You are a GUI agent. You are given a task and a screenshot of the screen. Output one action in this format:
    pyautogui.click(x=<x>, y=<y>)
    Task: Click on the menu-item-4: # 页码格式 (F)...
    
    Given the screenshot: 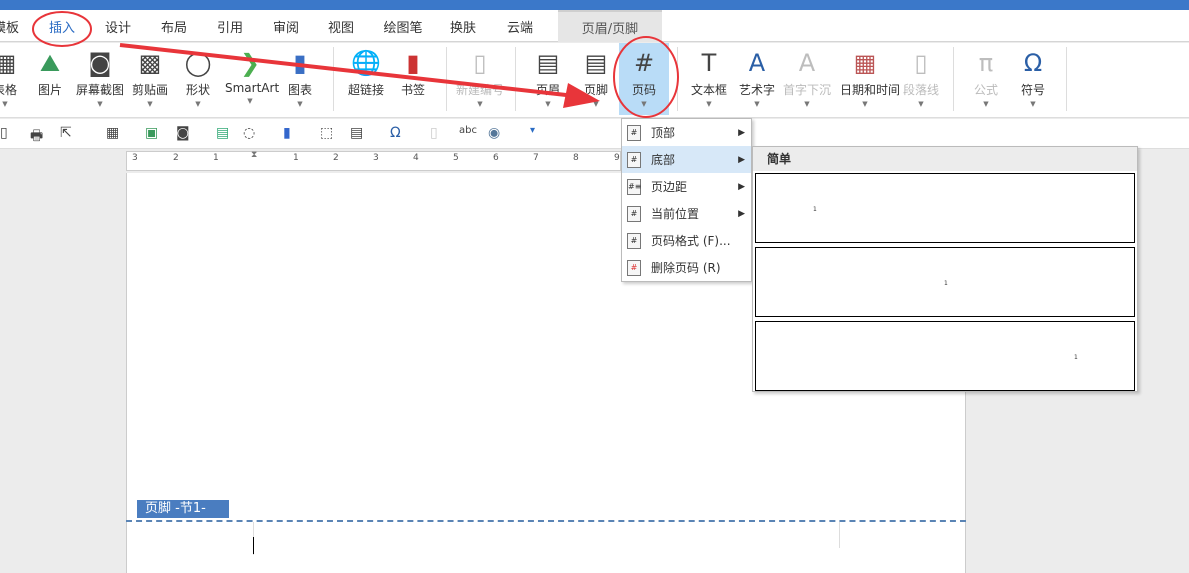 What is the action you would take?
    pyautogui.click(x=686, y=240)
    